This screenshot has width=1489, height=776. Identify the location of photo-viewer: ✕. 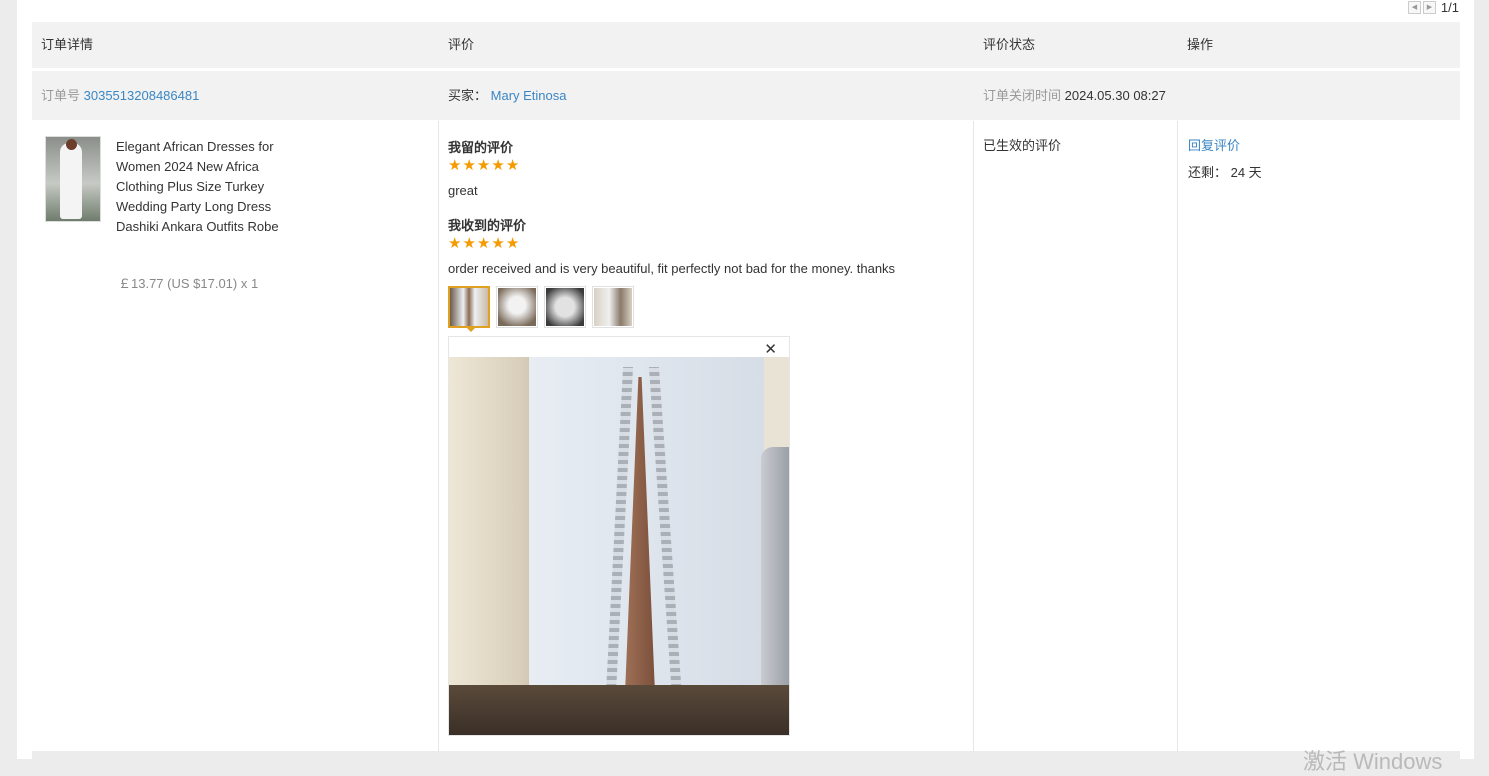
(619, 536).